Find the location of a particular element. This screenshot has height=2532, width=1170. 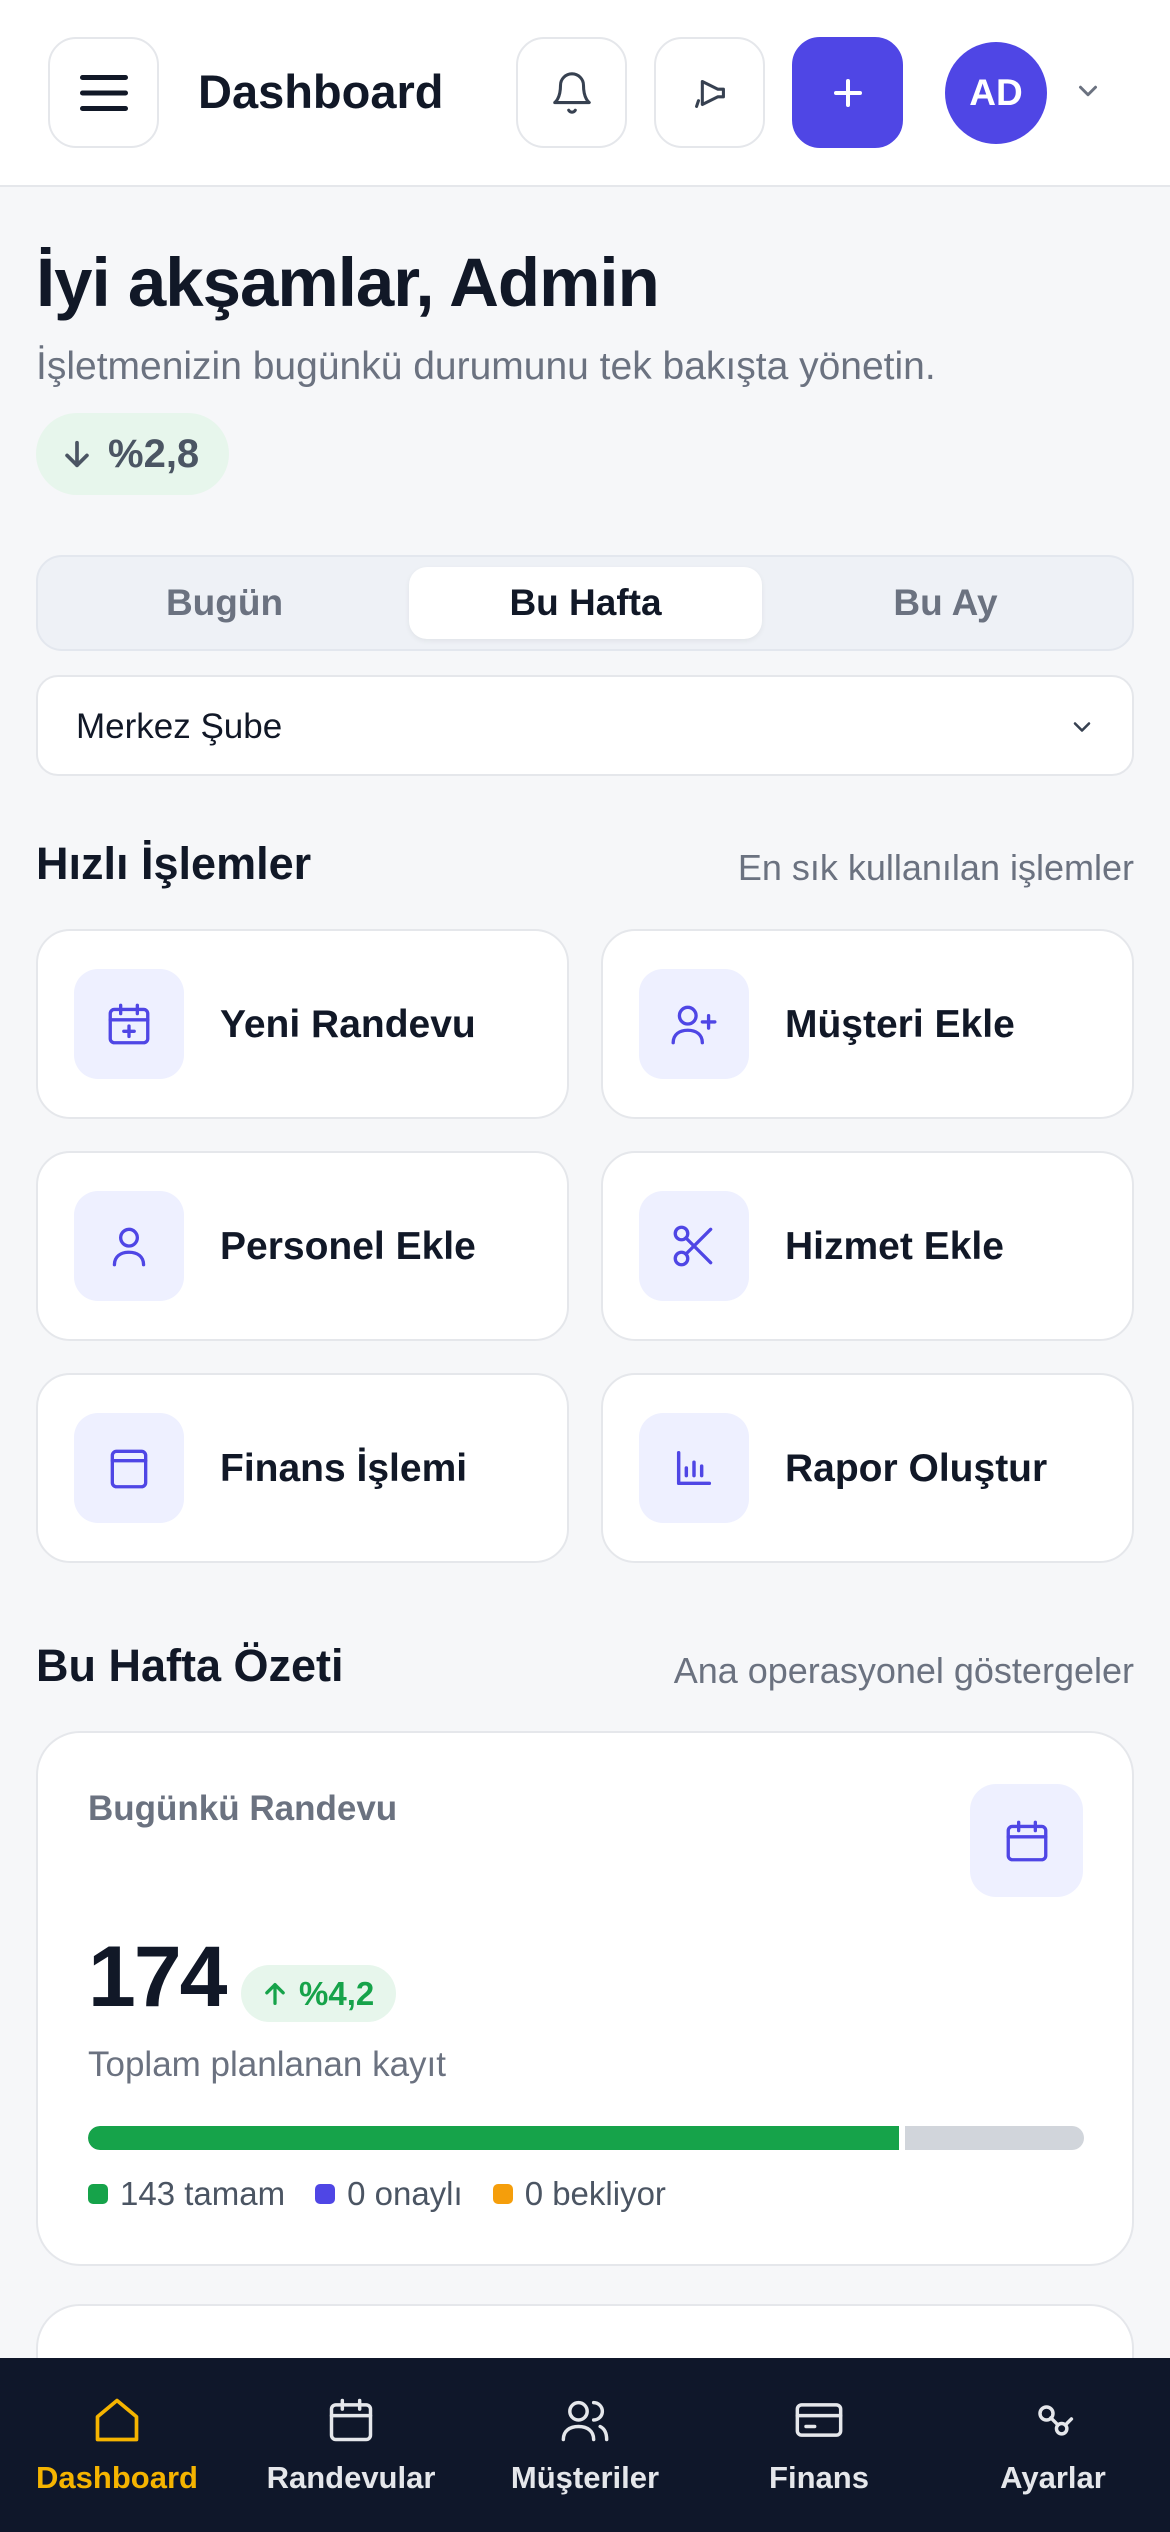

progress-legend: 143 tamam 0 onaylı 0 bekliyor is located at coordinates (377, 2194).